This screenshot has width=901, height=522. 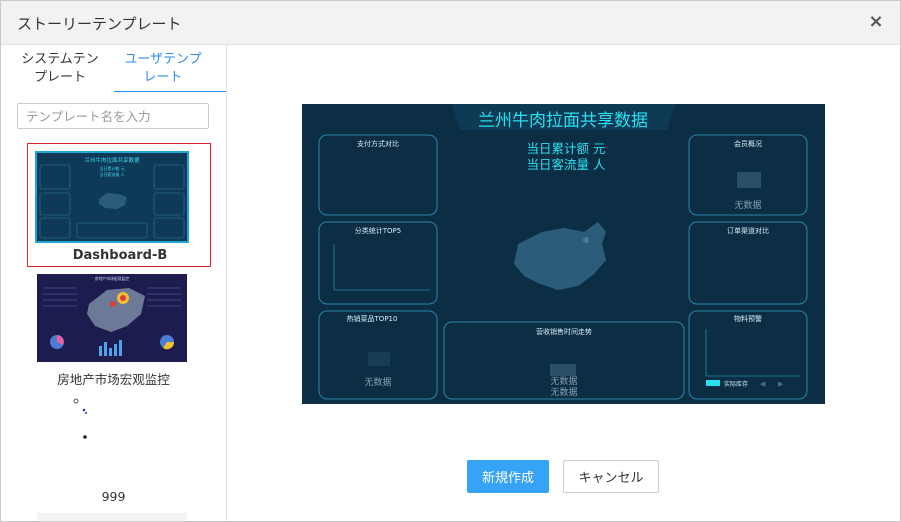 What do you see at coordinates (566, 148) in the screenshot?
I see `preview-kpi-revenue: 当日累计额 元` at bounding box center [566, 148].